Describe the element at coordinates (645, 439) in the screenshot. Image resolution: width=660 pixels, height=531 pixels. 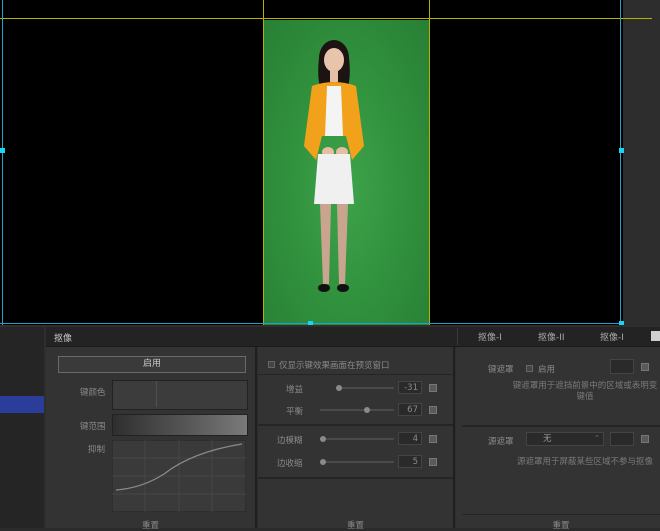
I see `source-mask-keyframe-button` at that location.